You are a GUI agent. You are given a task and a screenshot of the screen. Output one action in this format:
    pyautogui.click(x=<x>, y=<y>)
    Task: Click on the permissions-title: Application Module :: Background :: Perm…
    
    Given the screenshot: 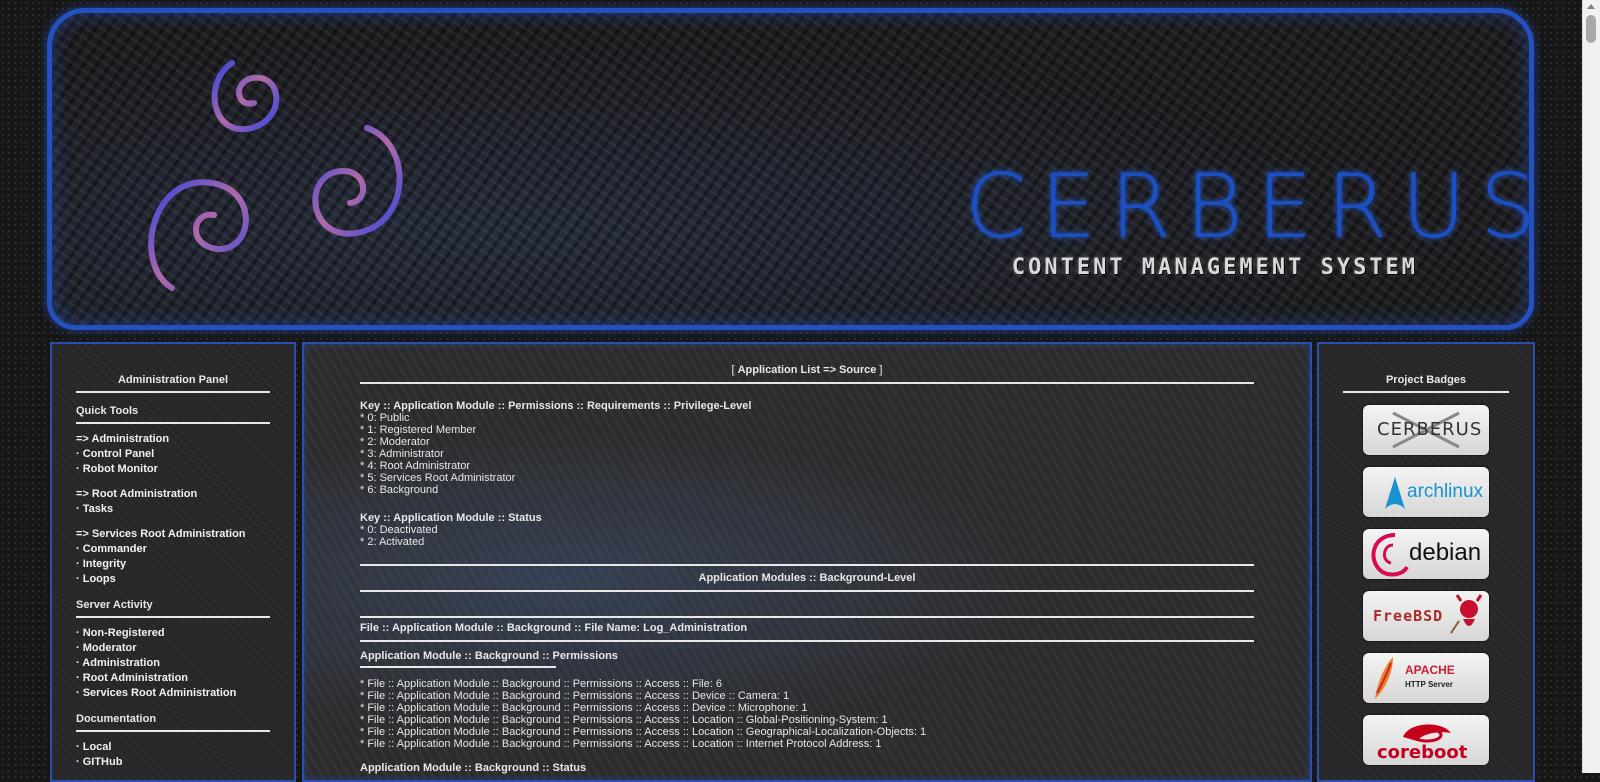 What is the action you would take?
    pyautogui.click(x=489, y=655)
    